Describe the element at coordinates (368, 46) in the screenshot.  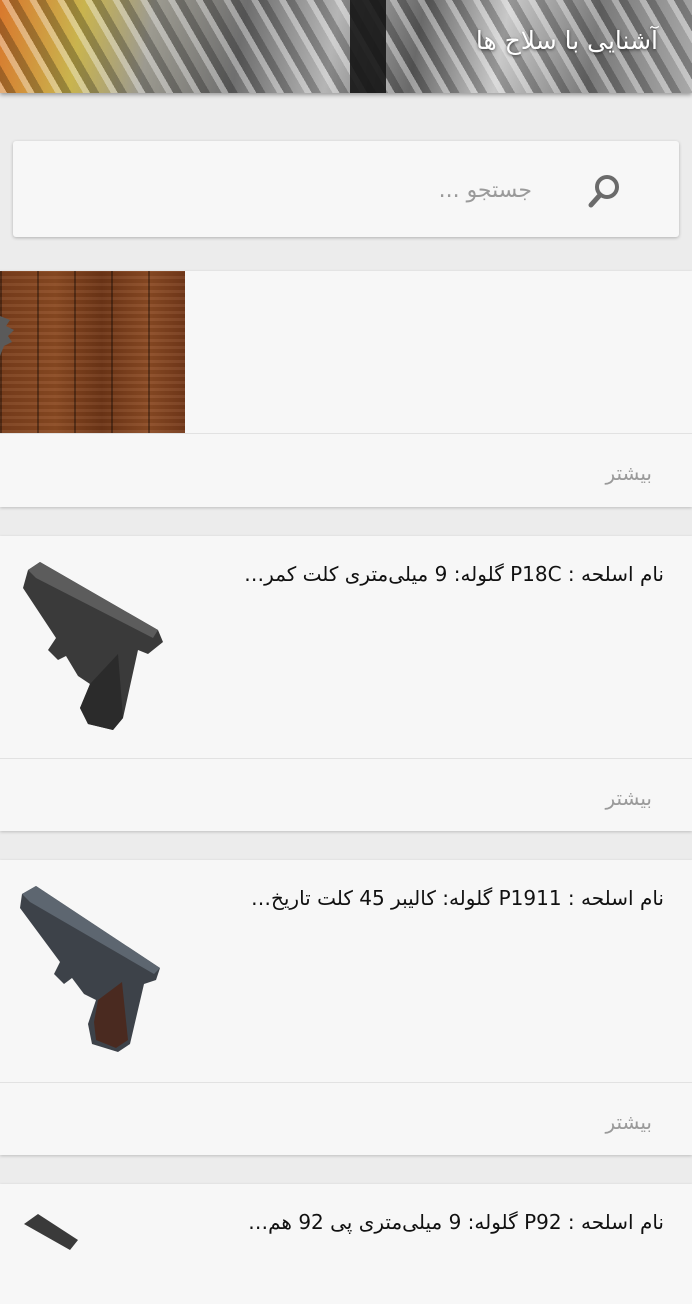
I see `header-background-detail` at that location.